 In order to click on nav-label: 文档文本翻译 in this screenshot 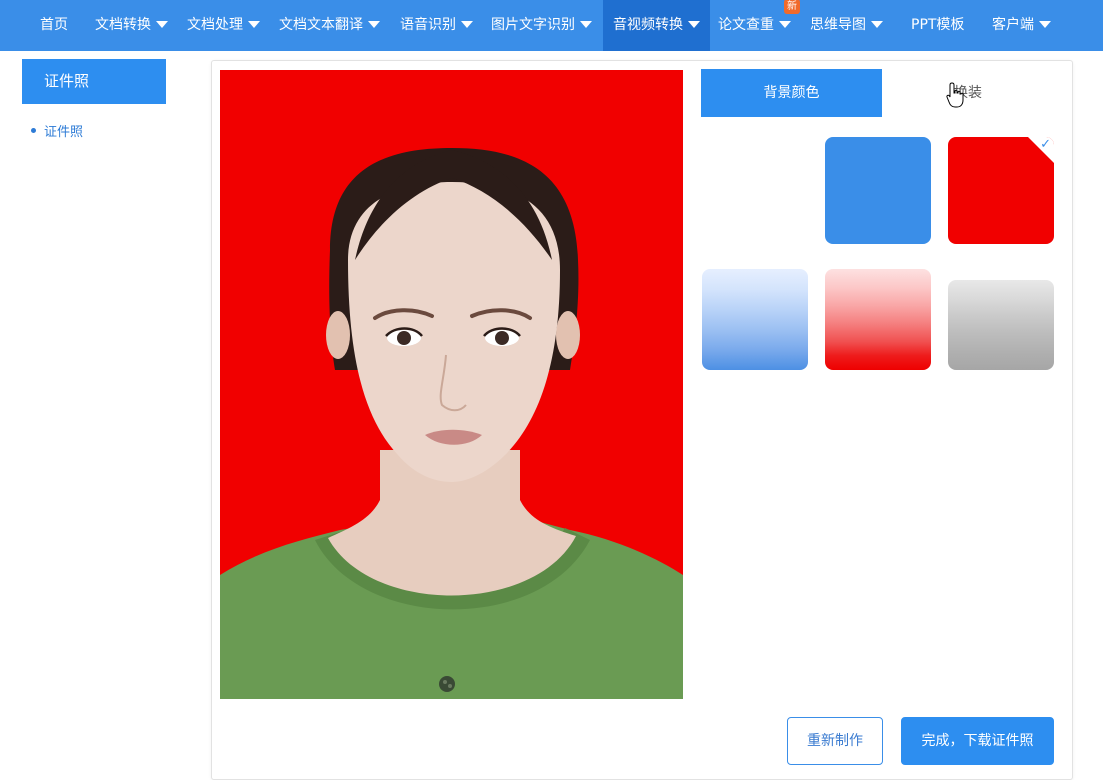, I will do `click(321, 25)`.